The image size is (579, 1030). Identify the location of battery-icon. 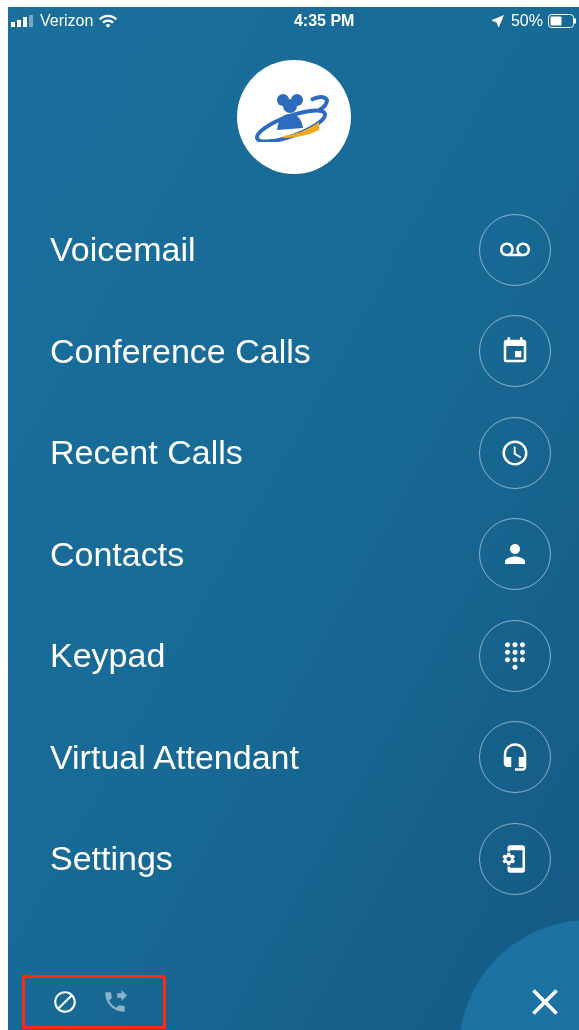
(562, 21).